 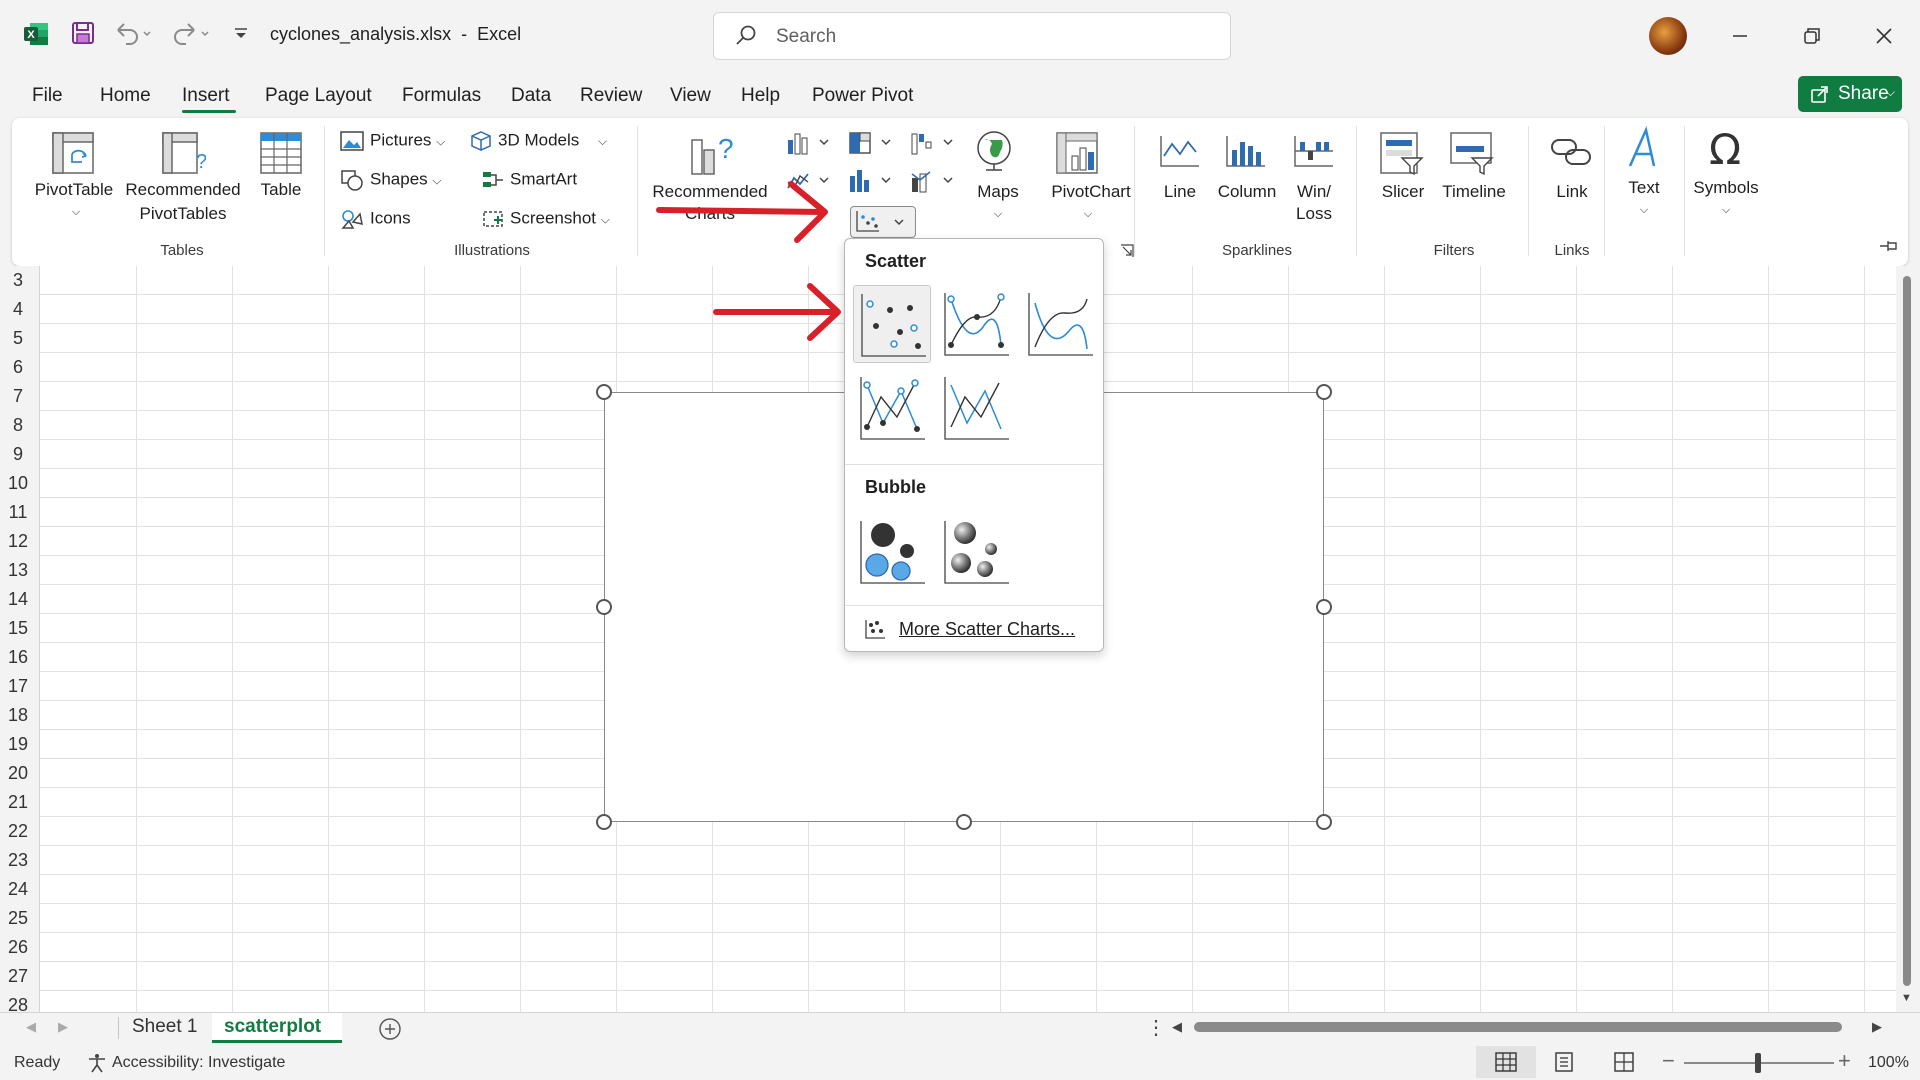 I want to click on vertical-scrollbar: ▼, so click(x=1908, y=639).